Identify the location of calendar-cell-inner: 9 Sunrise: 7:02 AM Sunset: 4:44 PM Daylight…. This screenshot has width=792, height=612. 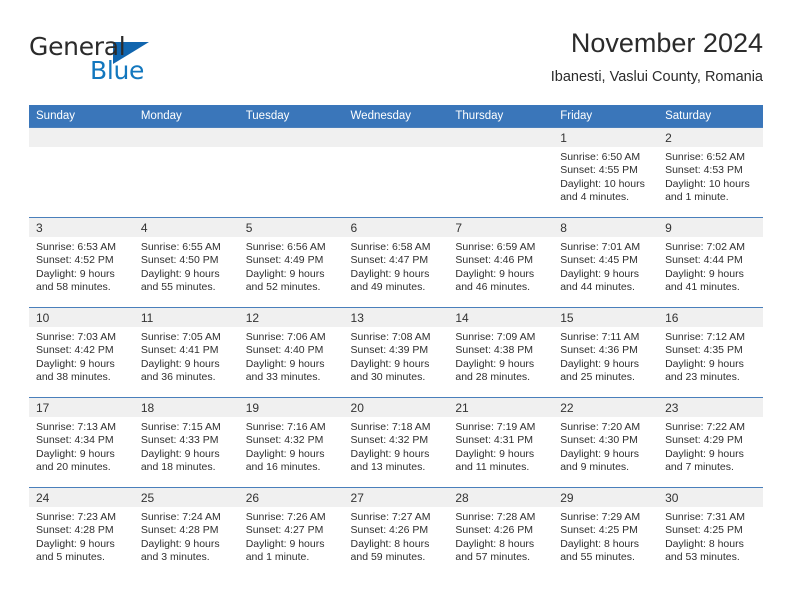
(710, 262).